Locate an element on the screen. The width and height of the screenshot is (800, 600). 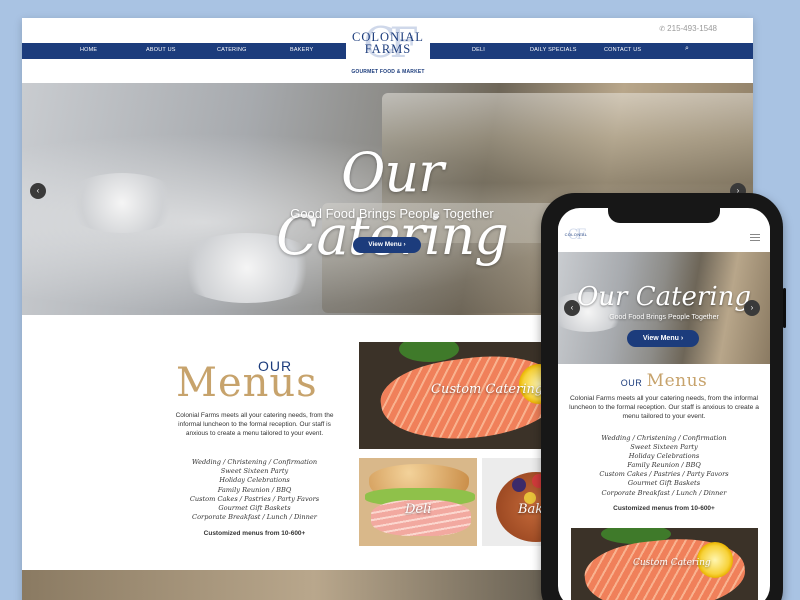
tile-label-deli: Deli is located at coordinates (418, 509).